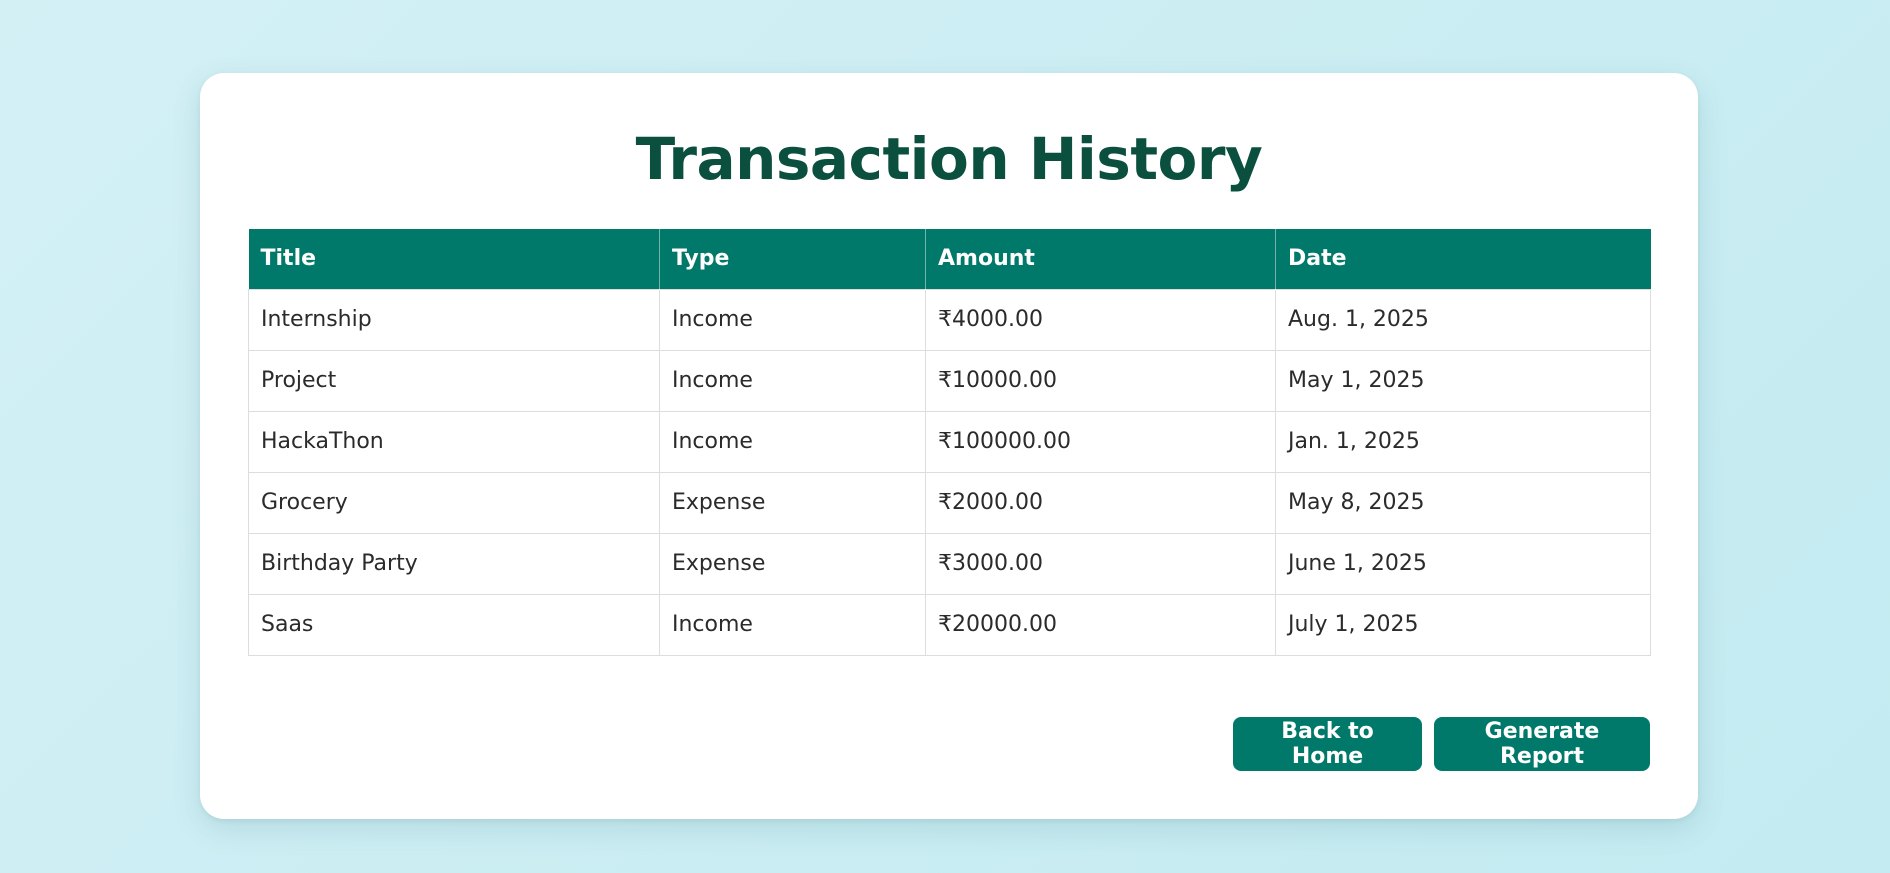 The image size is (1890, 873). I want to click on cell-title: Internship, so click(454, 319).